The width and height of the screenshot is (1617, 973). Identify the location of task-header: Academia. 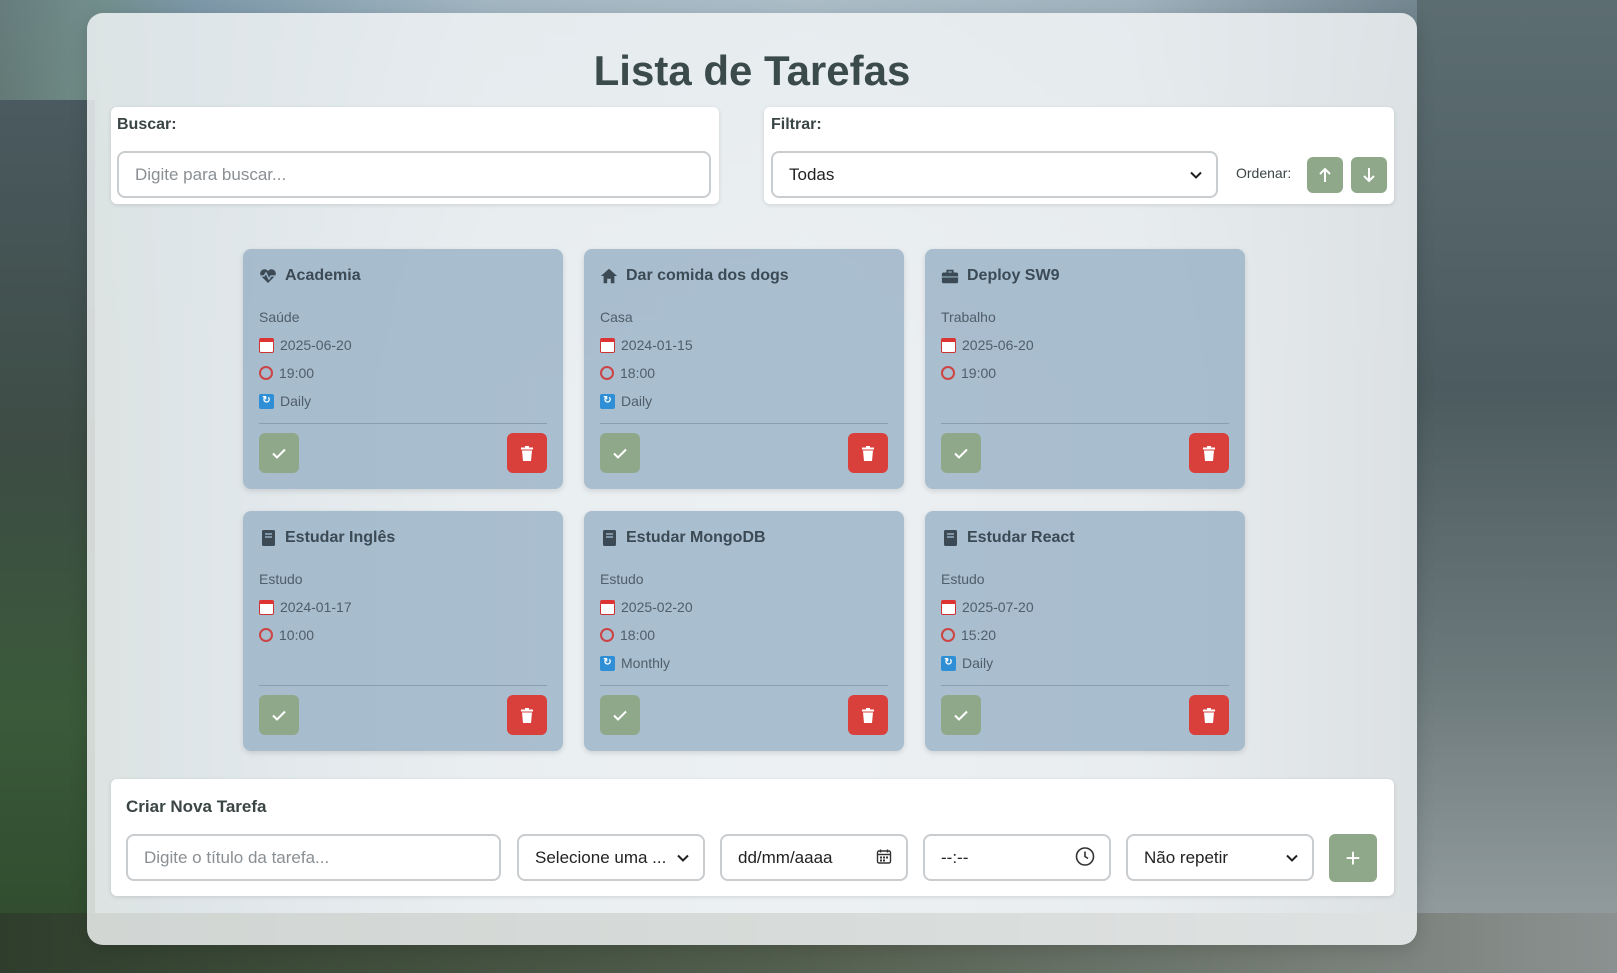
(310, 276).